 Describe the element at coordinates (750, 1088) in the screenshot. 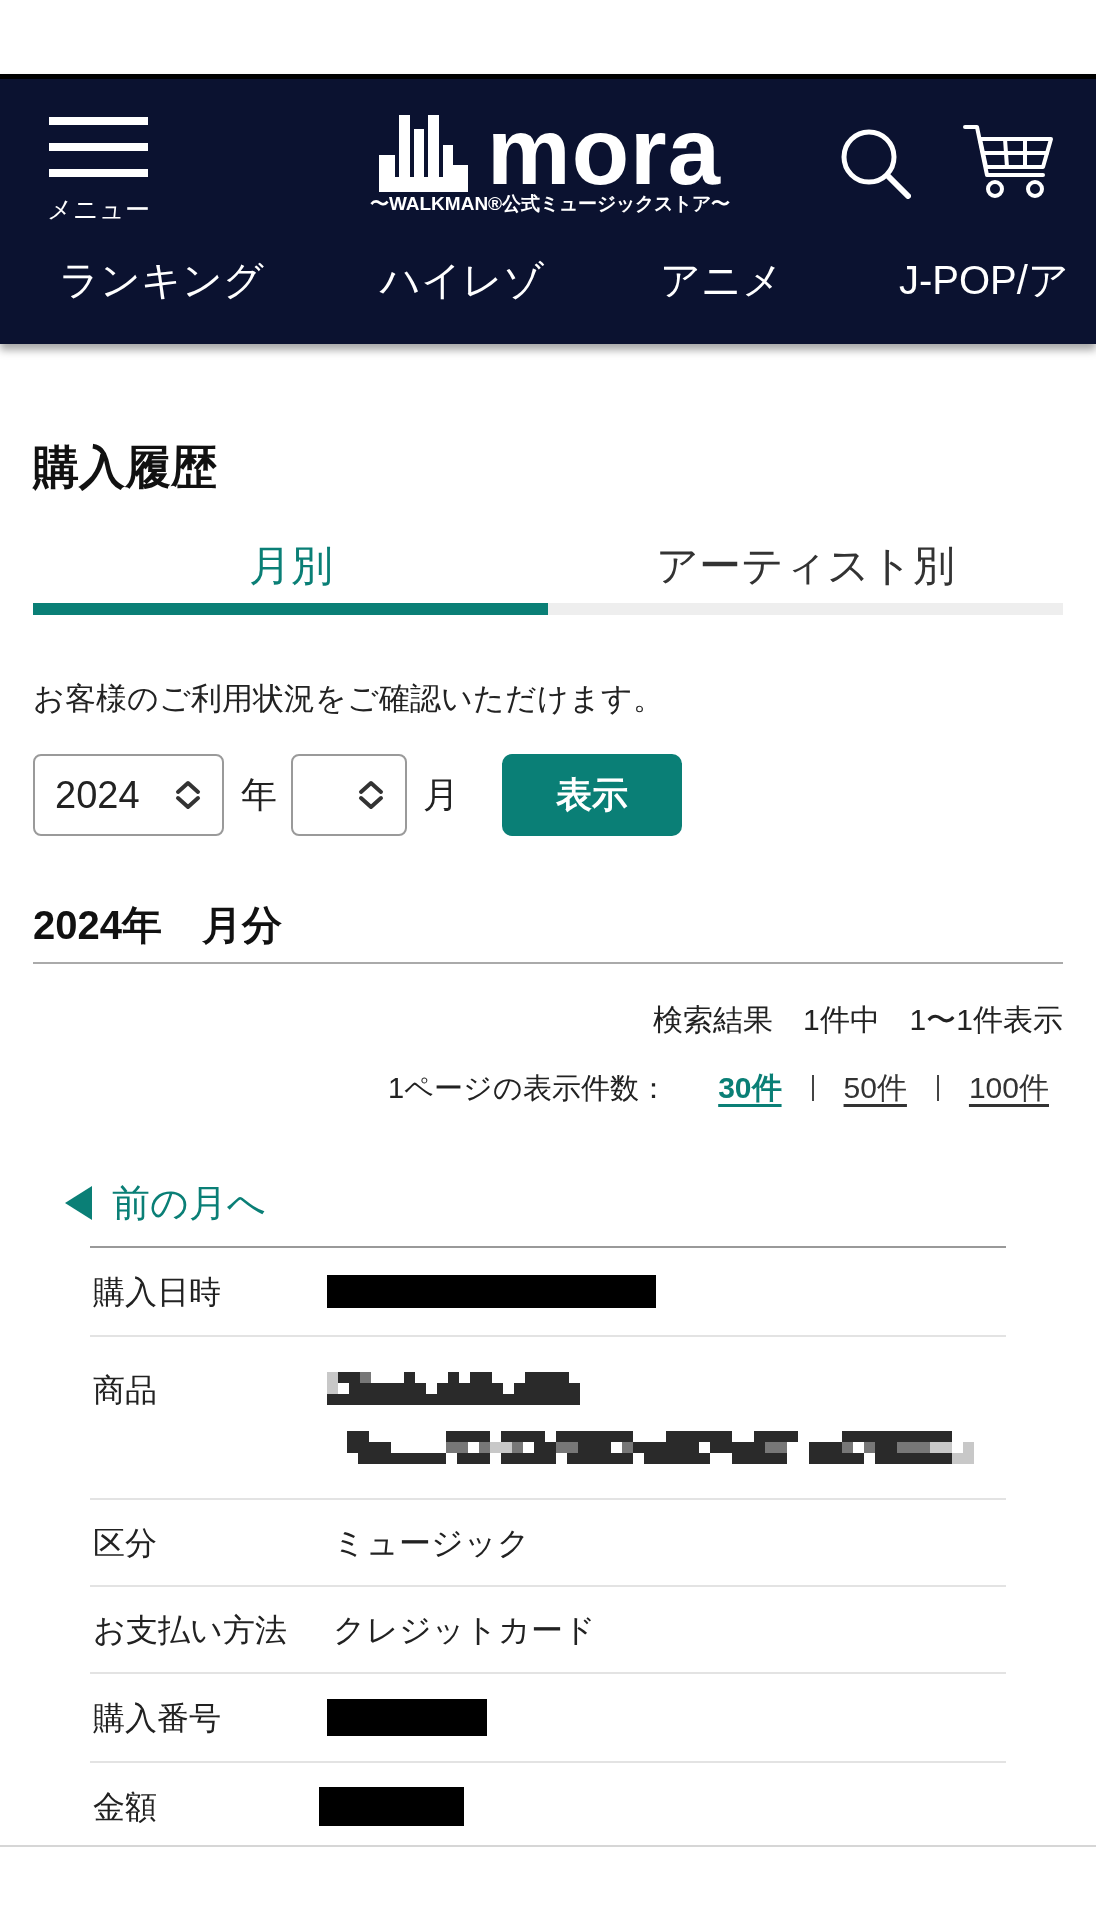

I see `per-page-option: 30件` at that location.